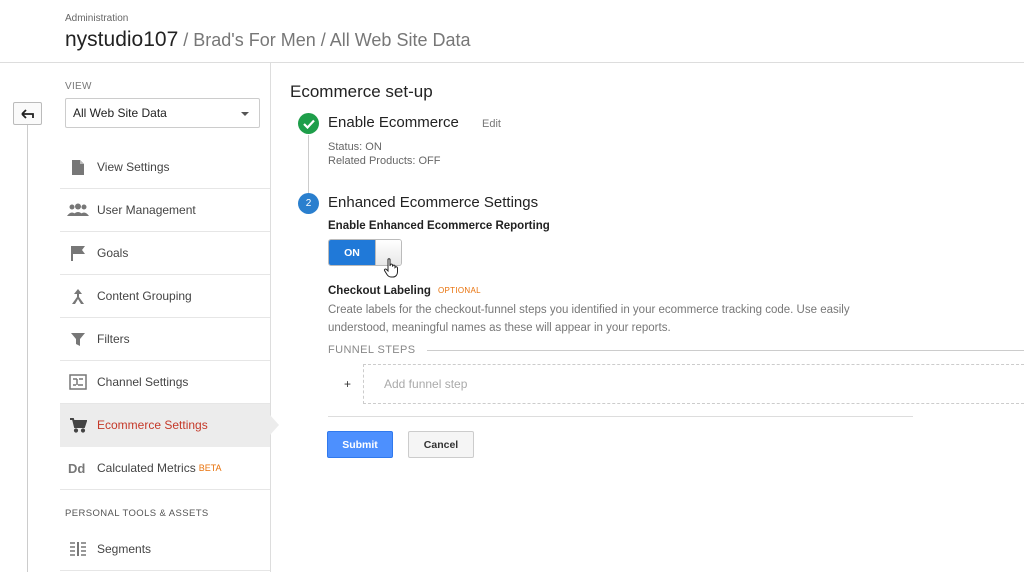 The image size is (1024, 572). What do you see at coordinates (78, 210) in the screenshot?
I see `users-icon` at bounding box center [78, 210].